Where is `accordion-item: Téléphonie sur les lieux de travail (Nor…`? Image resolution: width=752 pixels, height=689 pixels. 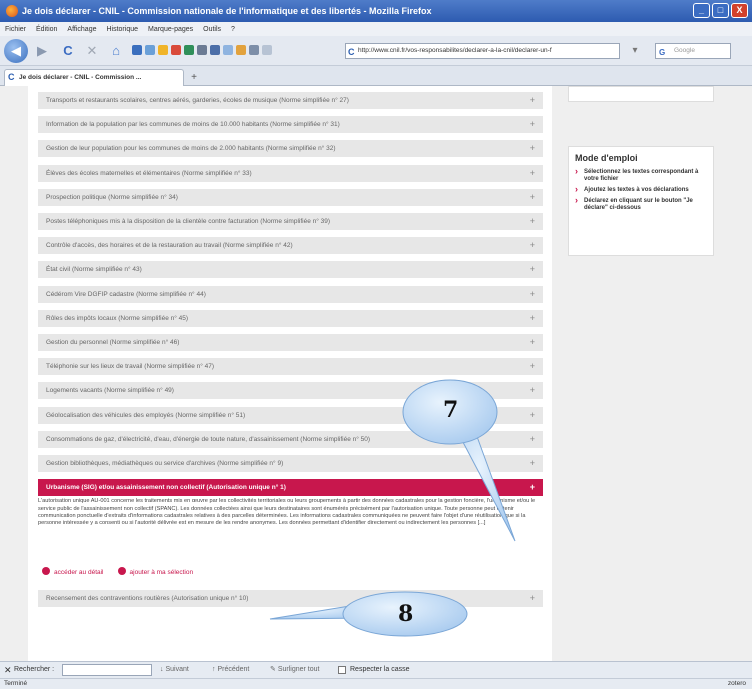 accordion-item: Téléphonie sur les lieux de travail (Nor… is located at coordinates (290, 367).